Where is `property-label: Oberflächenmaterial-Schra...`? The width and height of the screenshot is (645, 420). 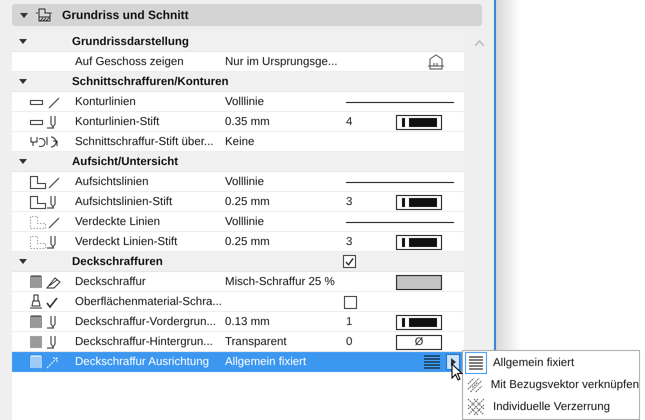 property-label: Oberflächenmaterial-Schra... is located at coordinates (149, 302).